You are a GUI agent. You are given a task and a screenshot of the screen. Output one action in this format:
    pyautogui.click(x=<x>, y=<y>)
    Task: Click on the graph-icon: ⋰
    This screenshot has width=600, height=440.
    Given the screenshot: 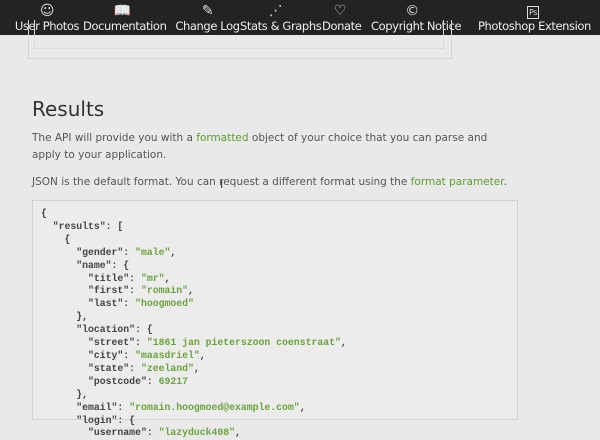 What is the action you would take?
    pyautogui.click(x=275, y=11)
    